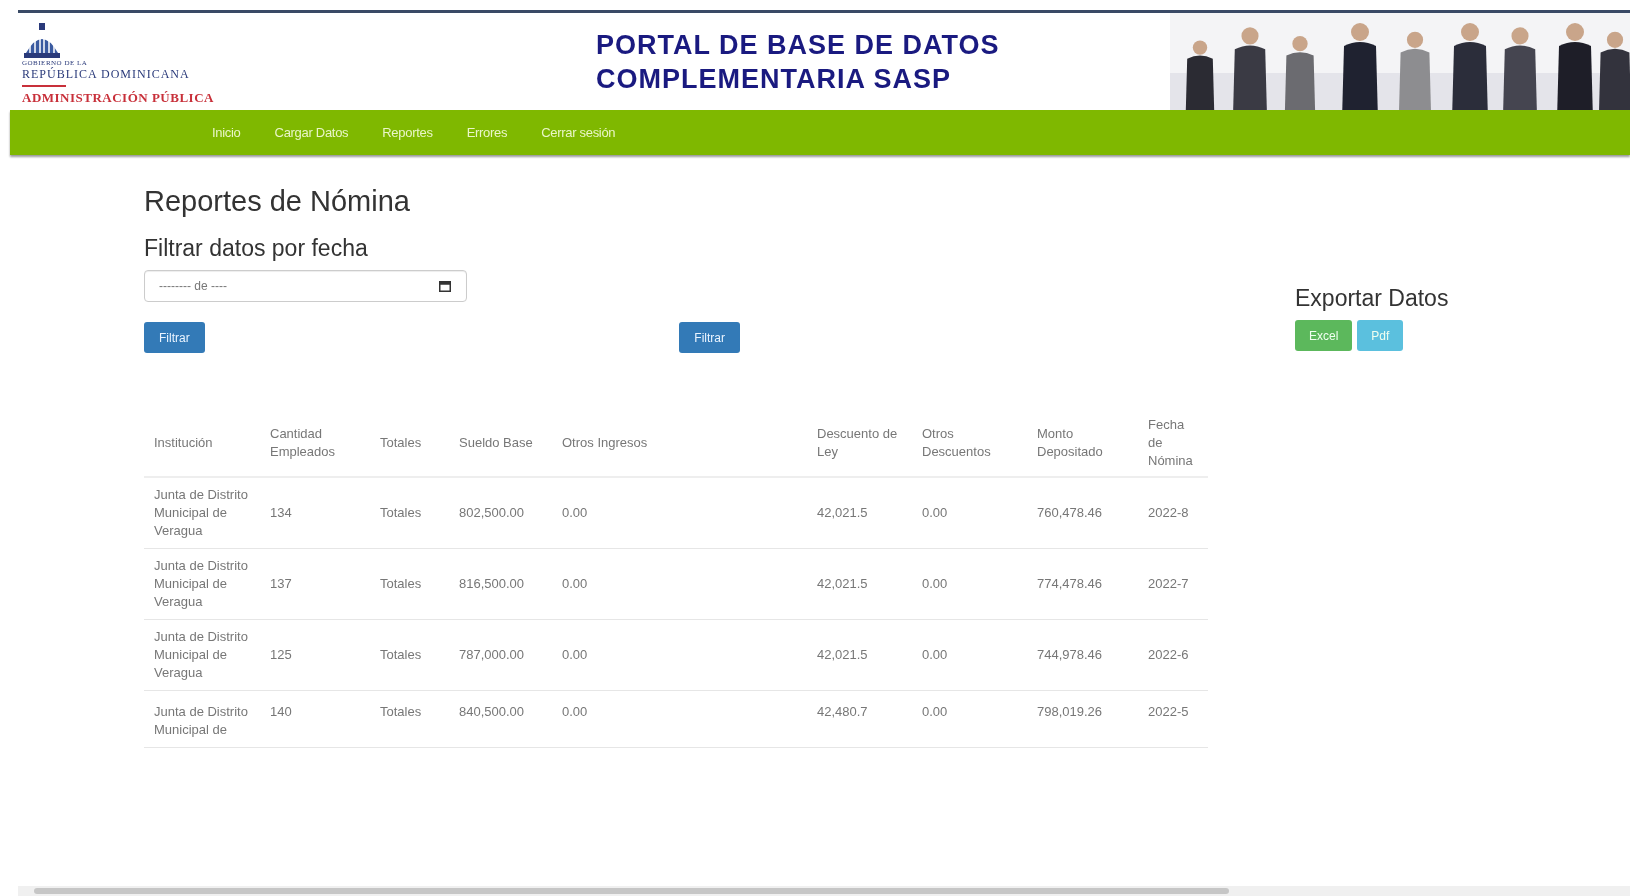 The height and width of the screenshot is (896, 1630). What do you see at coordinates (1173, 584) in the screenshot?
I see `table-cell: 2022-7` at bounding box center [1173, 584].